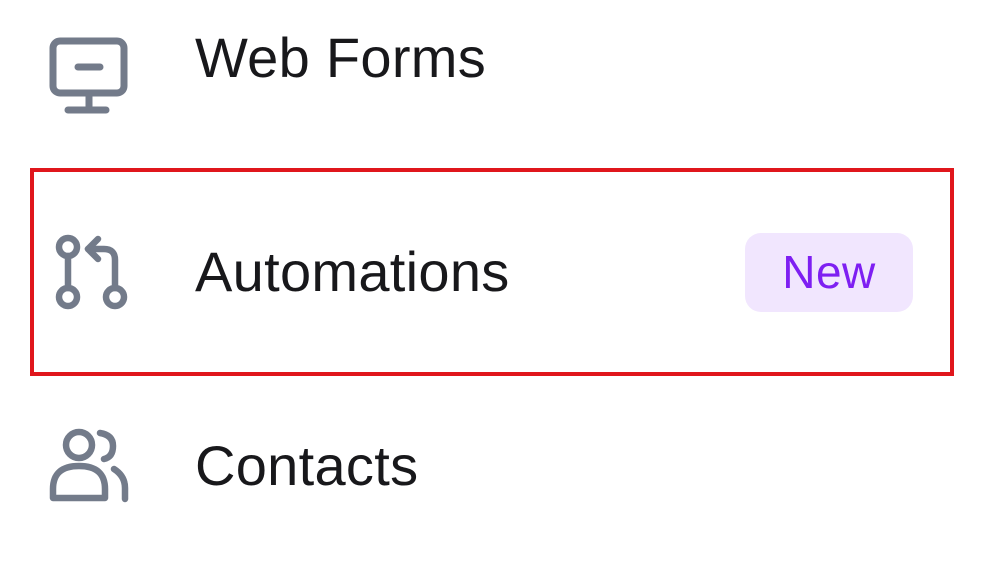 Image resolution: width=990 pixels, height=583 pixels. Describe the element at coordinates (307, 465) in the screenshot. I see `sidebar-item-label: Contacts` at that location.